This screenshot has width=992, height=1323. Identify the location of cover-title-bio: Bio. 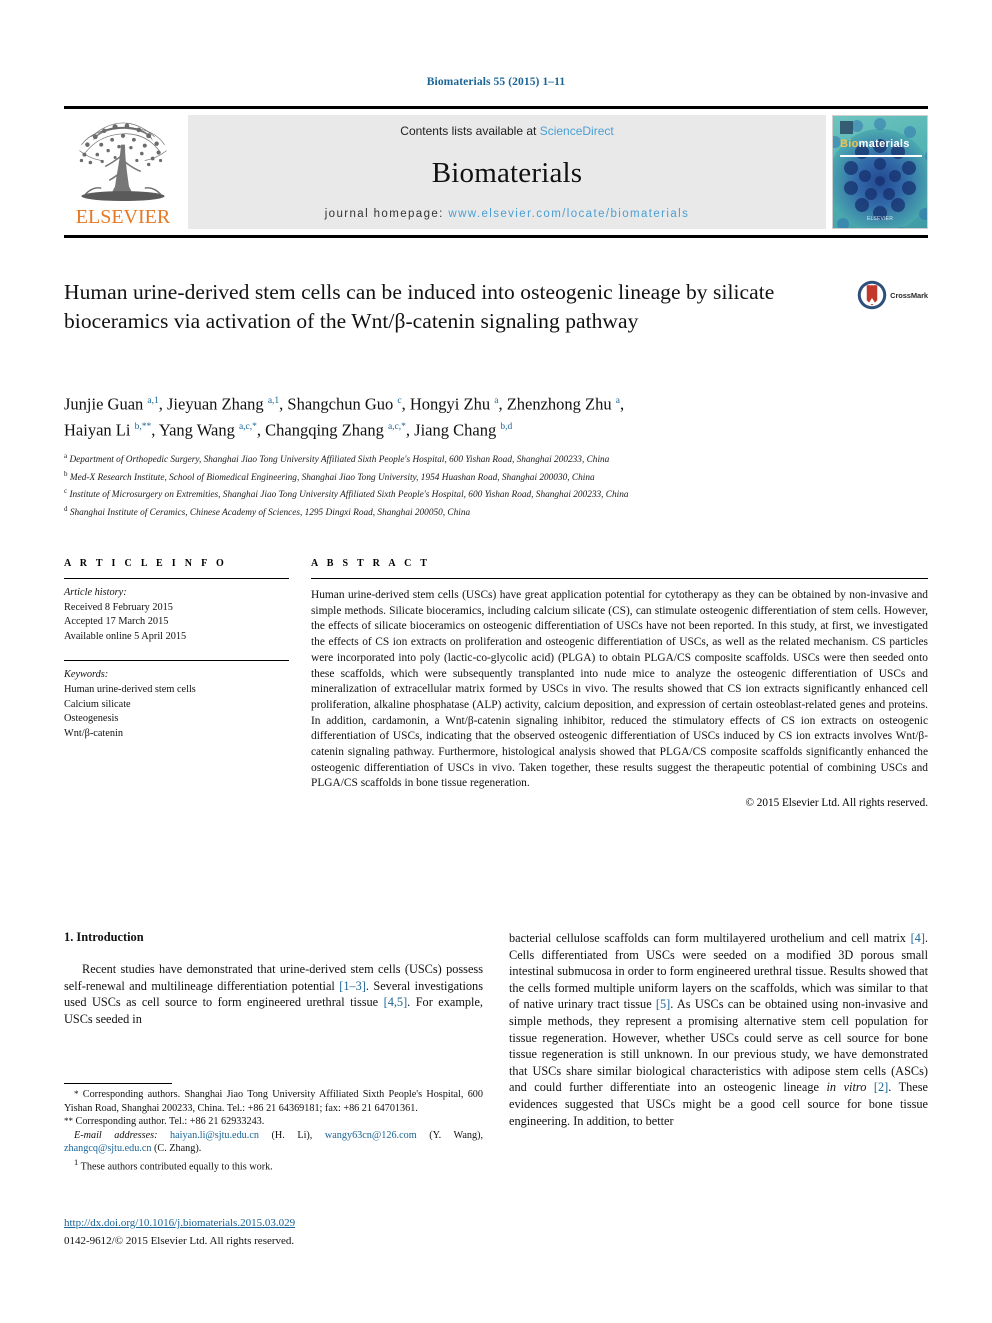
(849, 144).